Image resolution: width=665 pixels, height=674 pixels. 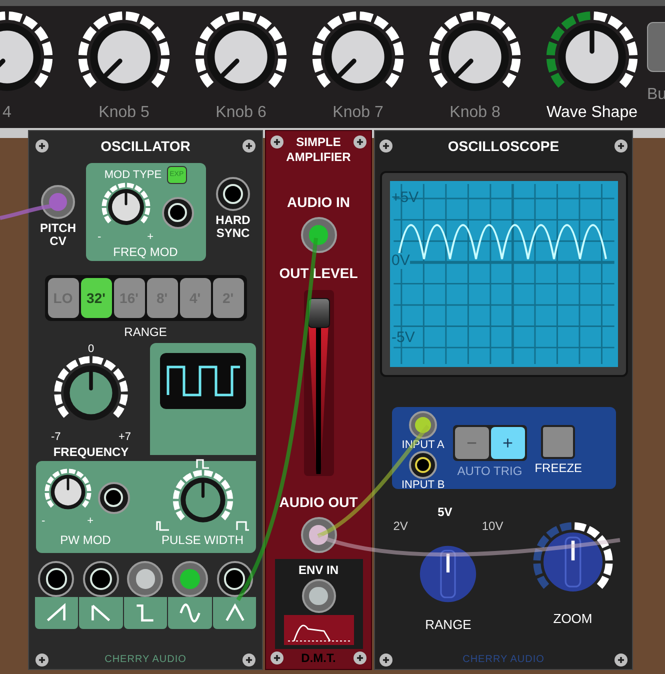 I want to click on module-title: OSCILLOSCOPE, so click(x=504, y=146).